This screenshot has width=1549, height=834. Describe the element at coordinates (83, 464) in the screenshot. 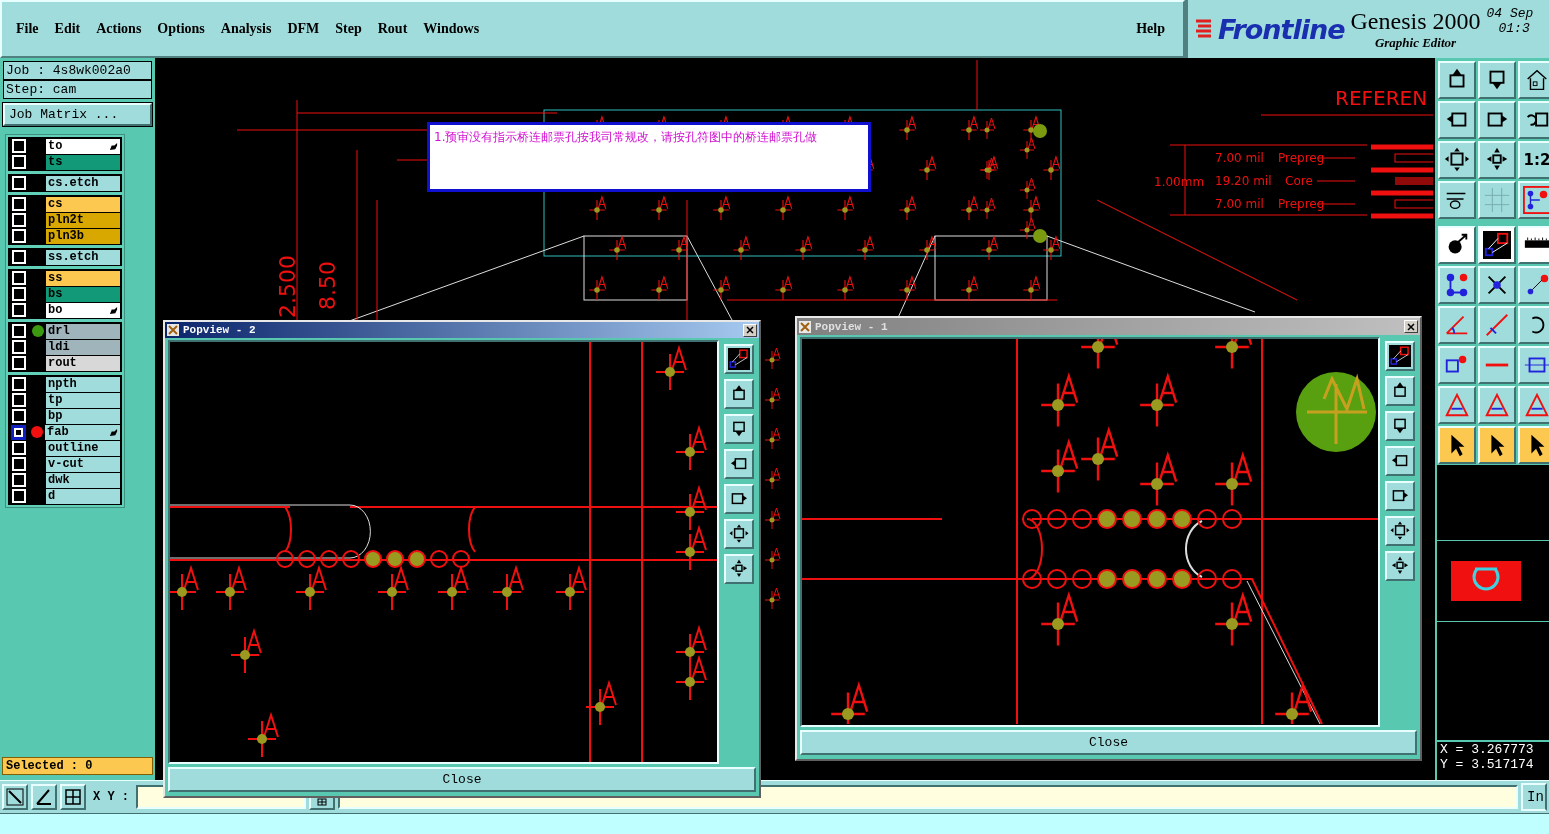

I see `layer-item: v-cut` at that location.